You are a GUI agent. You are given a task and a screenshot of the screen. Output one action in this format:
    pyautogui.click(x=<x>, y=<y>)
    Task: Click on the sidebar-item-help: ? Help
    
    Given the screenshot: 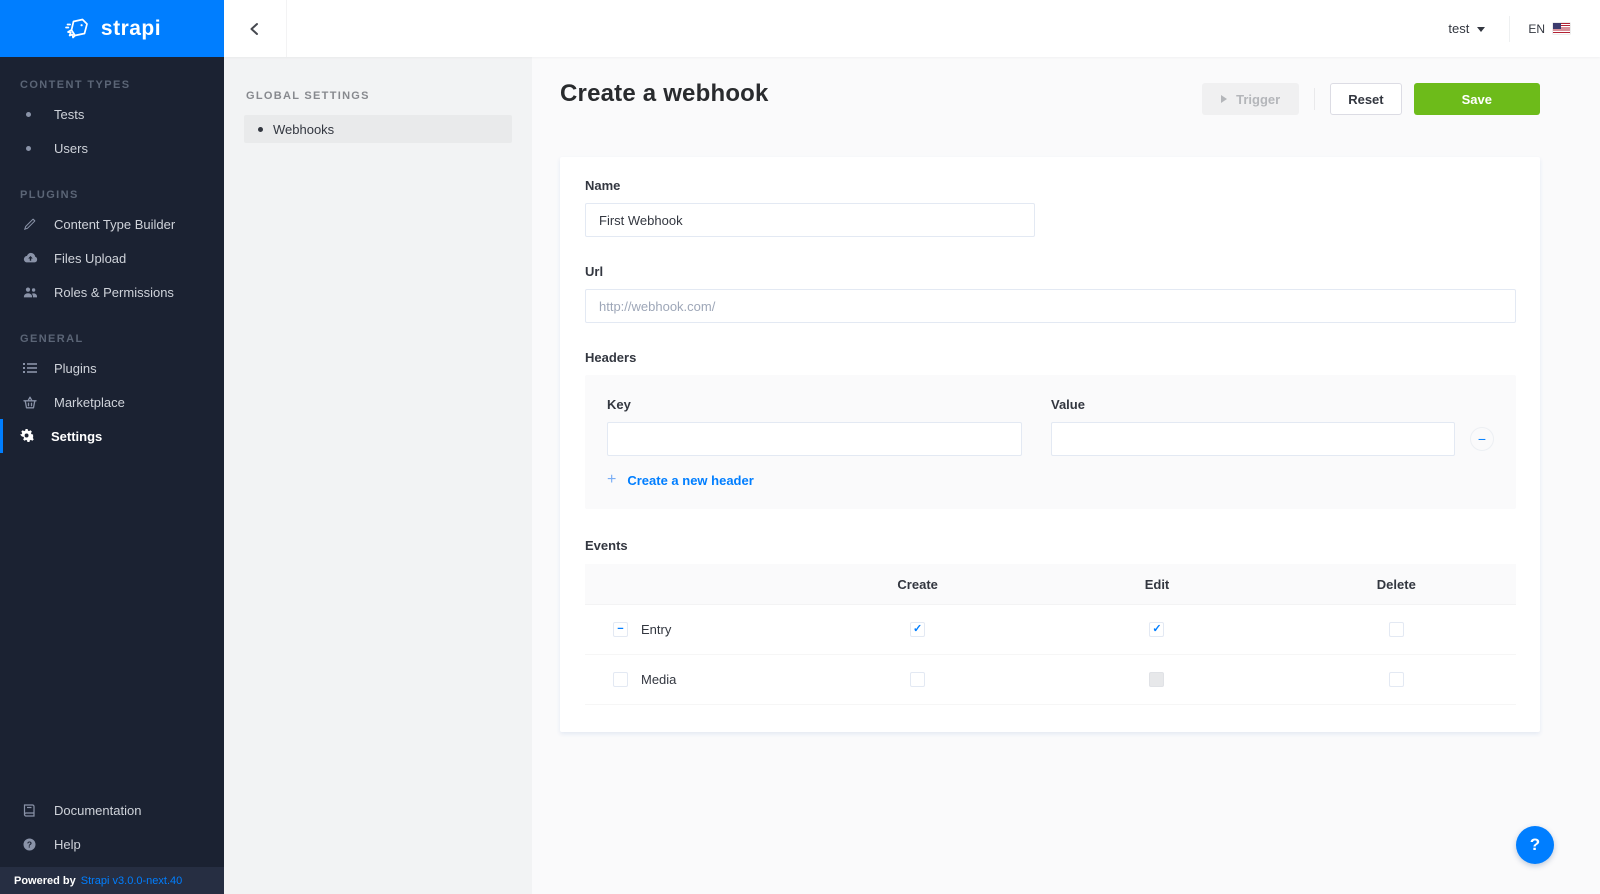 What is the action you would take?
    pyautogui.click(x=112, y=844)
    